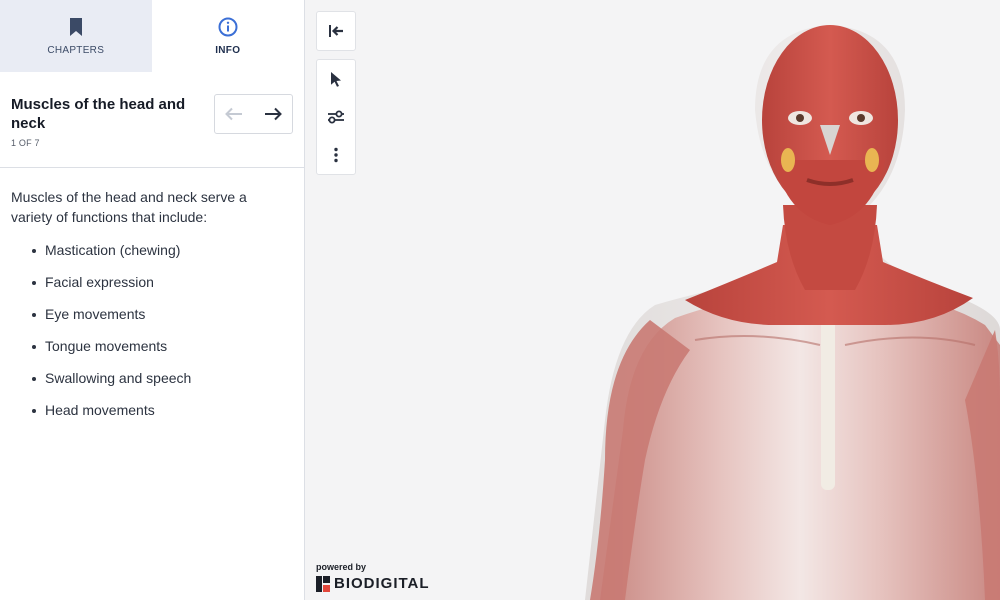 The height and width of the screenshot is (600, 1000). I want to click on chapter-nav, so click(253, 114).